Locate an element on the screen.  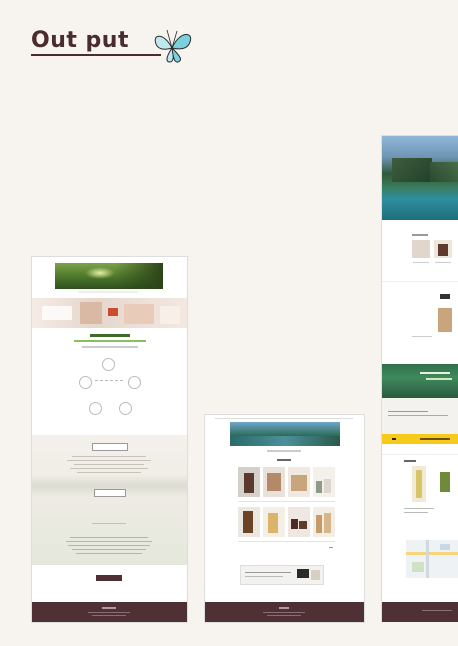
wood-product-image is located at coordinates (445, 320).